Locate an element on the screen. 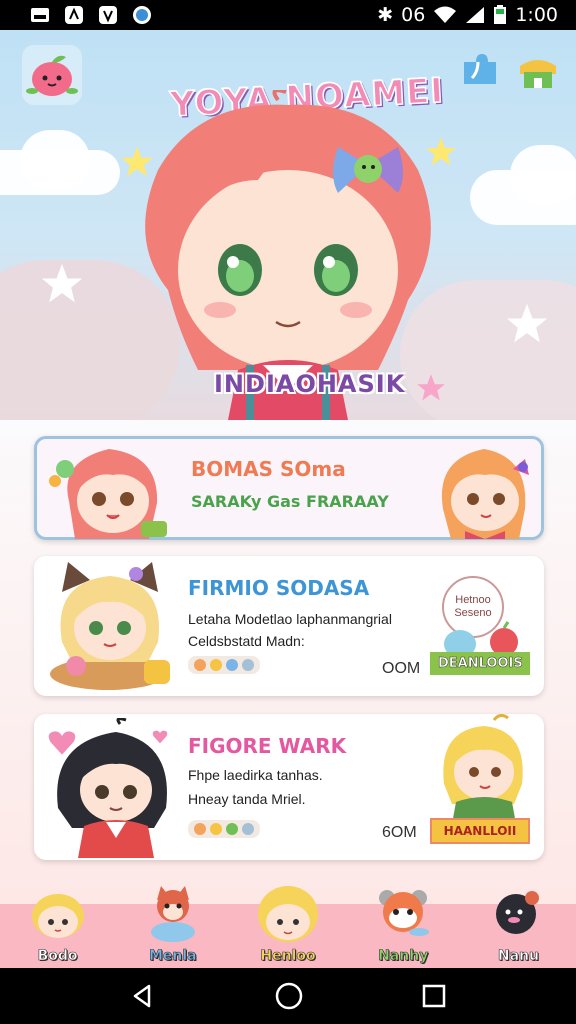 Image resolution: width=576 pixels, height=1024 pixels. network-type: 06 is located at coordinates (413, 15).